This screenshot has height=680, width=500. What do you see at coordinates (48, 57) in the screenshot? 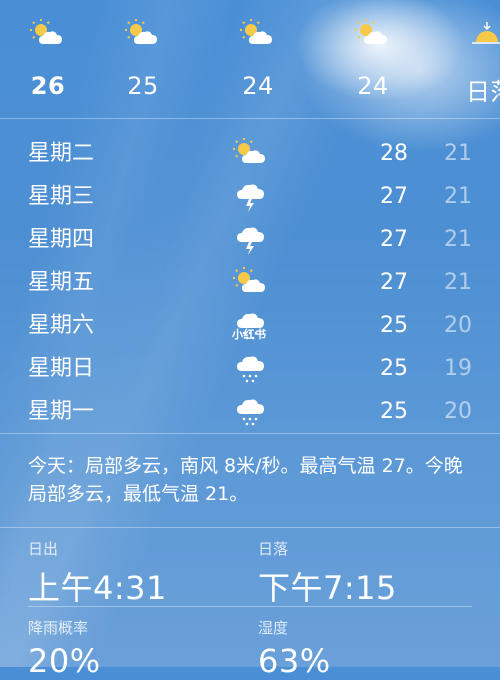
I see `hour-item: 26` at bounding box center [48, 57].